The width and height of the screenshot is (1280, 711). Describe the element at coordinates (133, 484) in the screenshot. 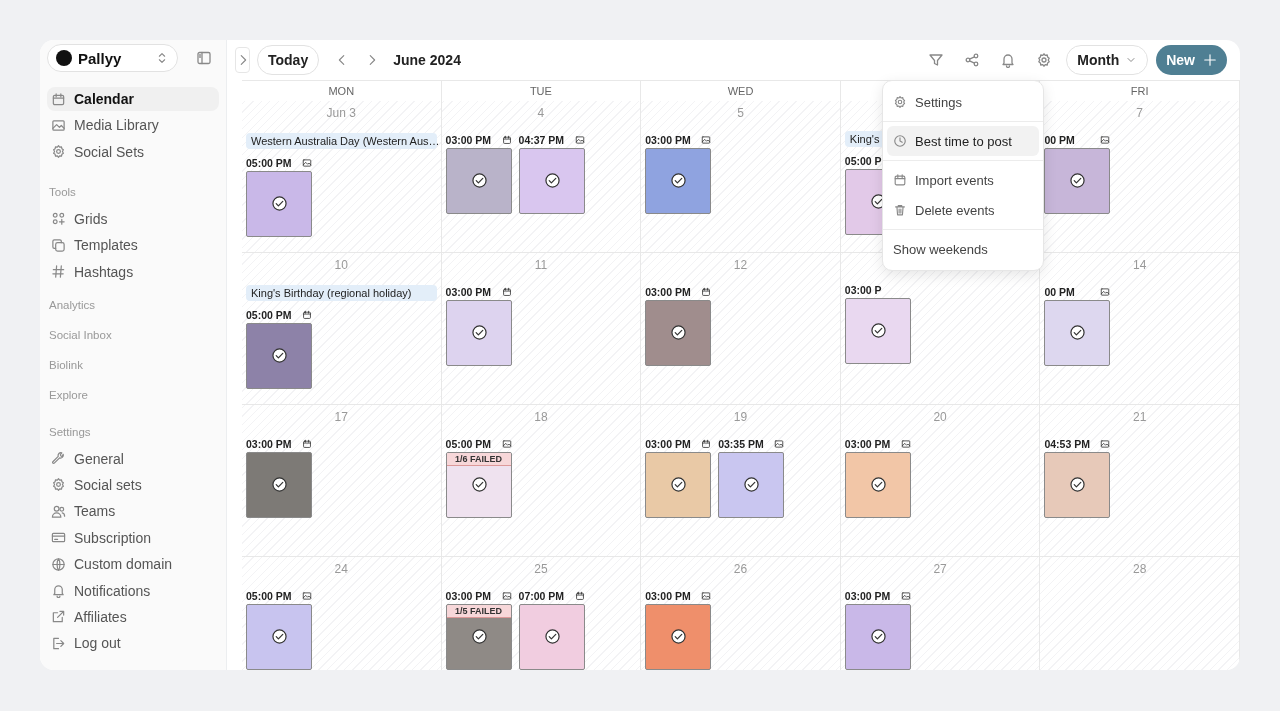

I see `nav-item: Social sets` at that location.